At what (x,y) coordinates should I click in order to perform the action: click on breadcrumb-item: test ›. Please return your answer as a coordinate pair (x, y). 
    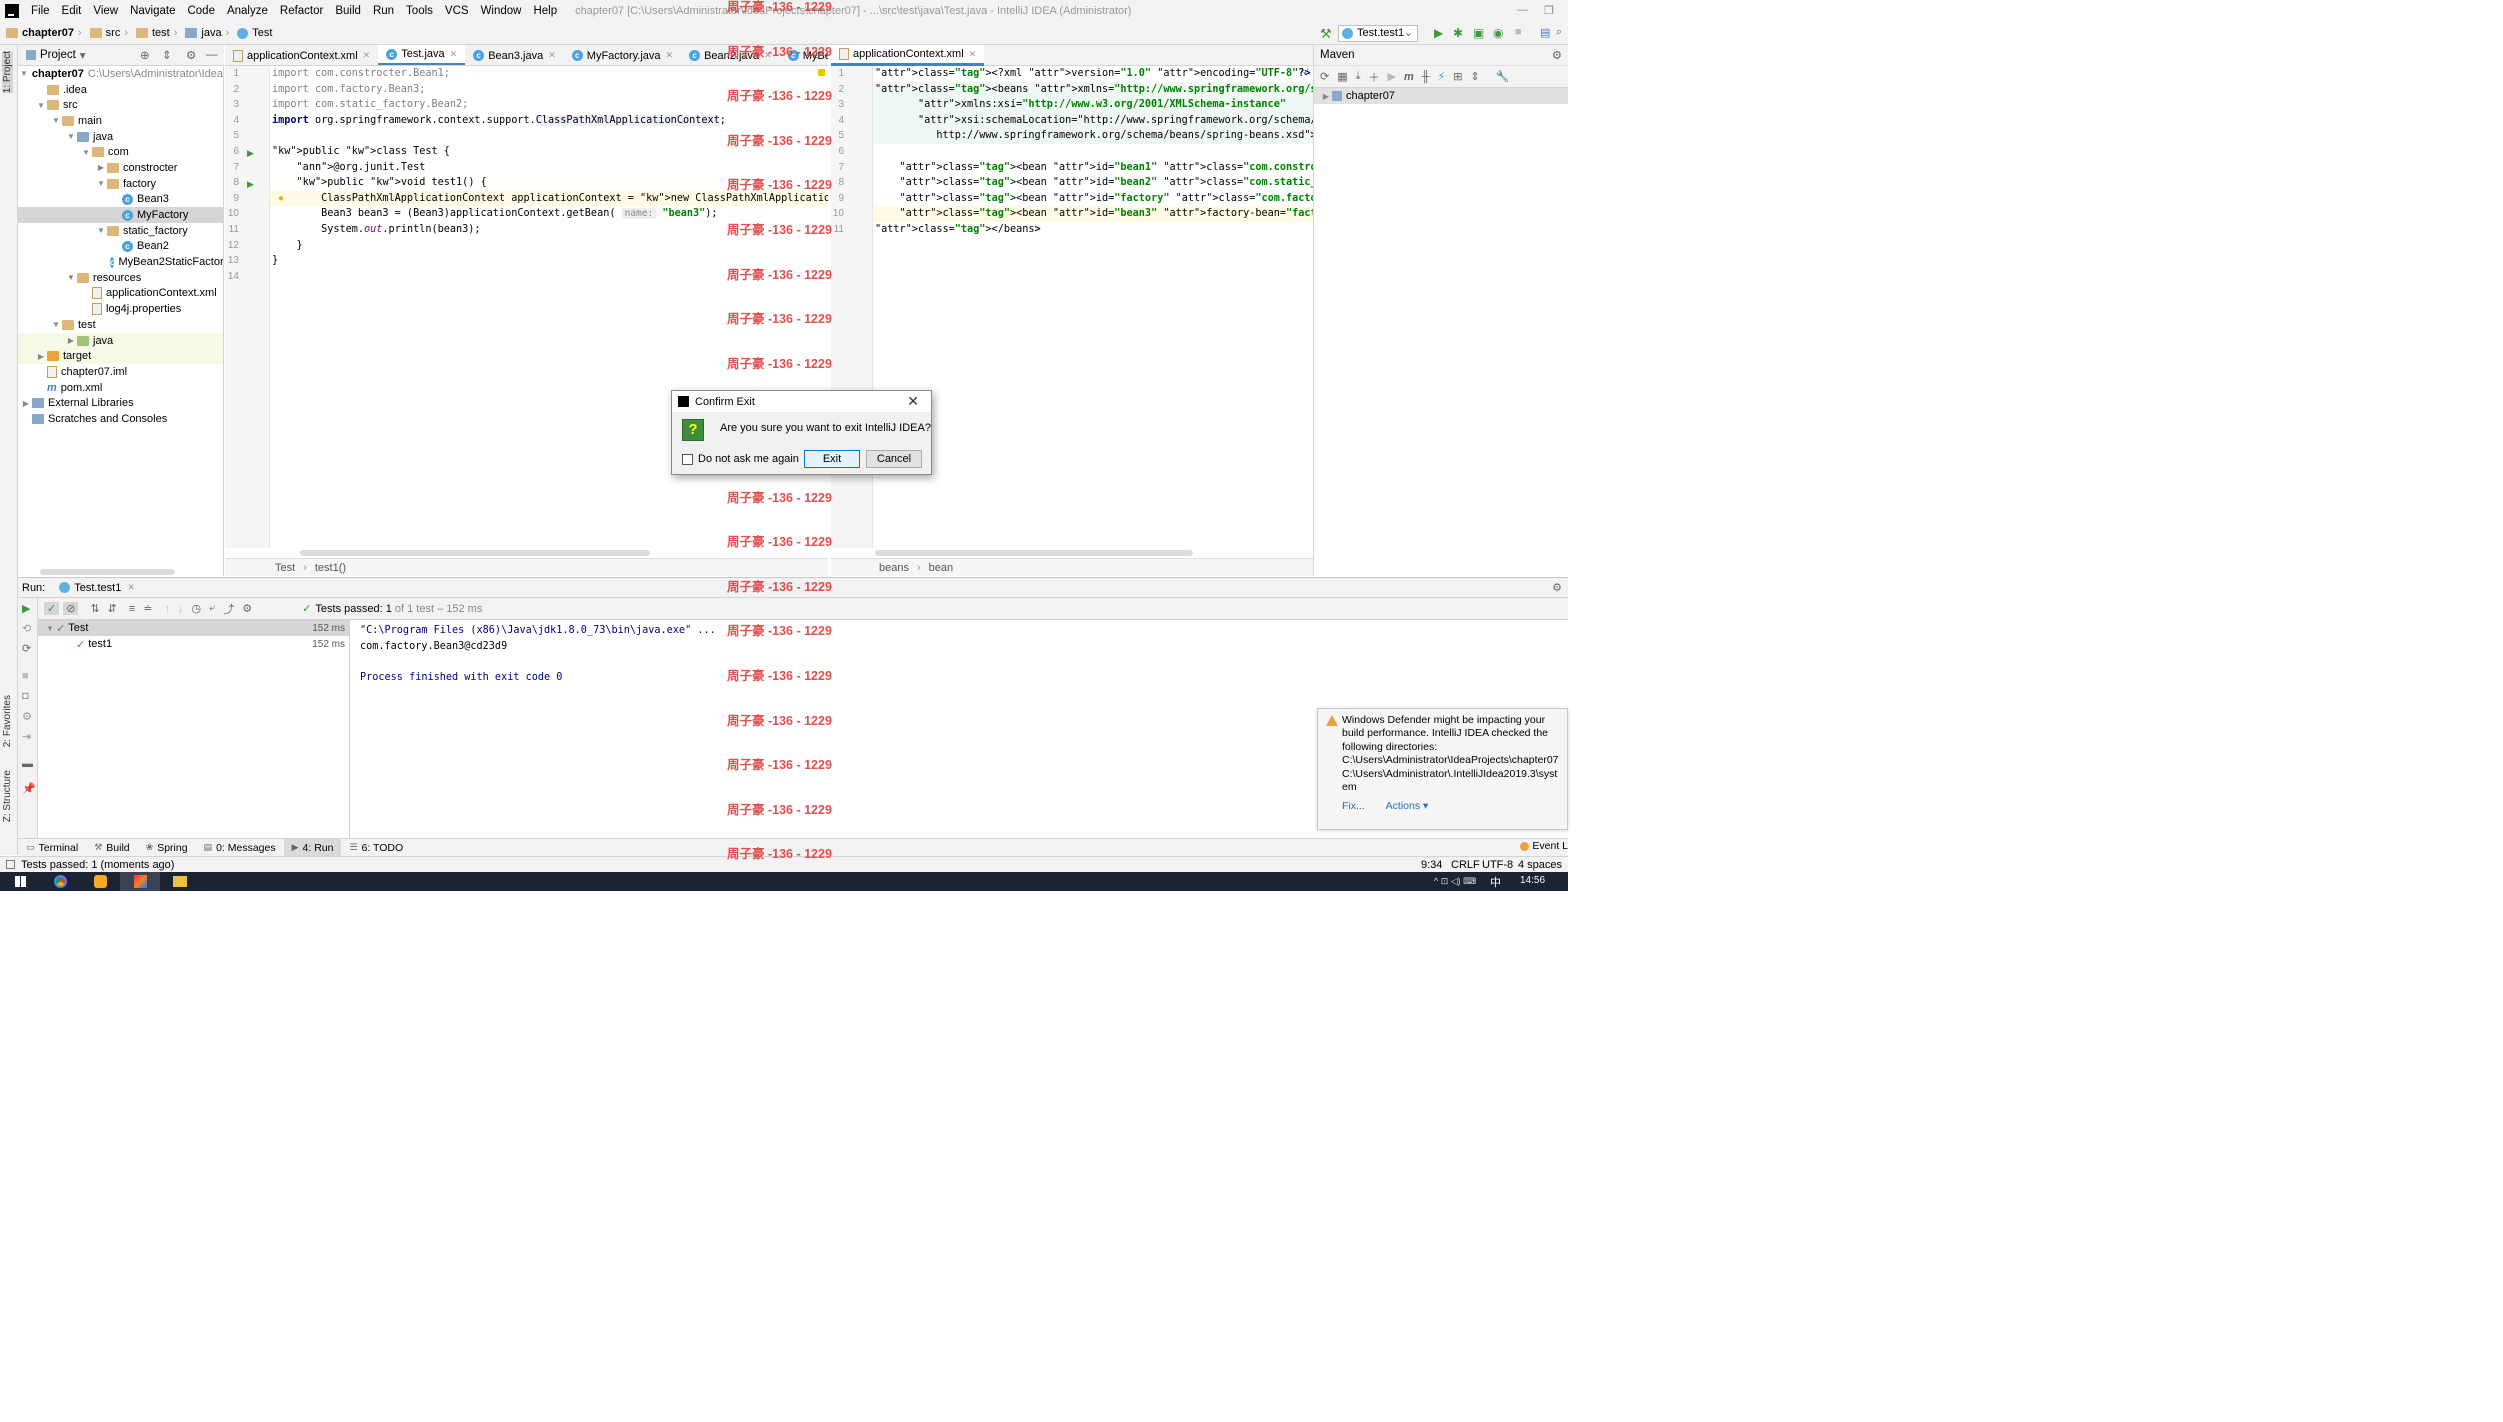
    Looking at the image, I should click on (158, 33).